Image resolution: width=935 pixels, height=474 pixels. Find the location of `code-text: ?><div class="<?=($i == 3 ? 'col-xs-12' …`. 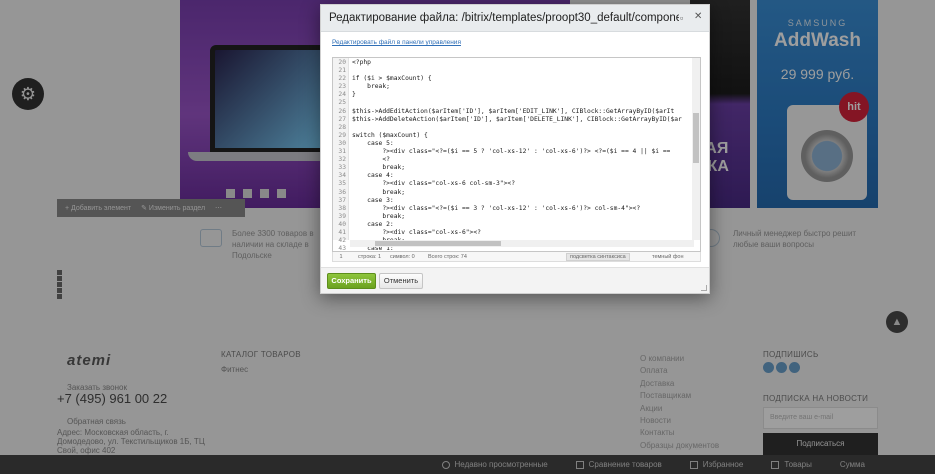

code-text: ?><div class="<?=($i == 3 ? 'col-xs-12' … is located at coordinates (494, 209).